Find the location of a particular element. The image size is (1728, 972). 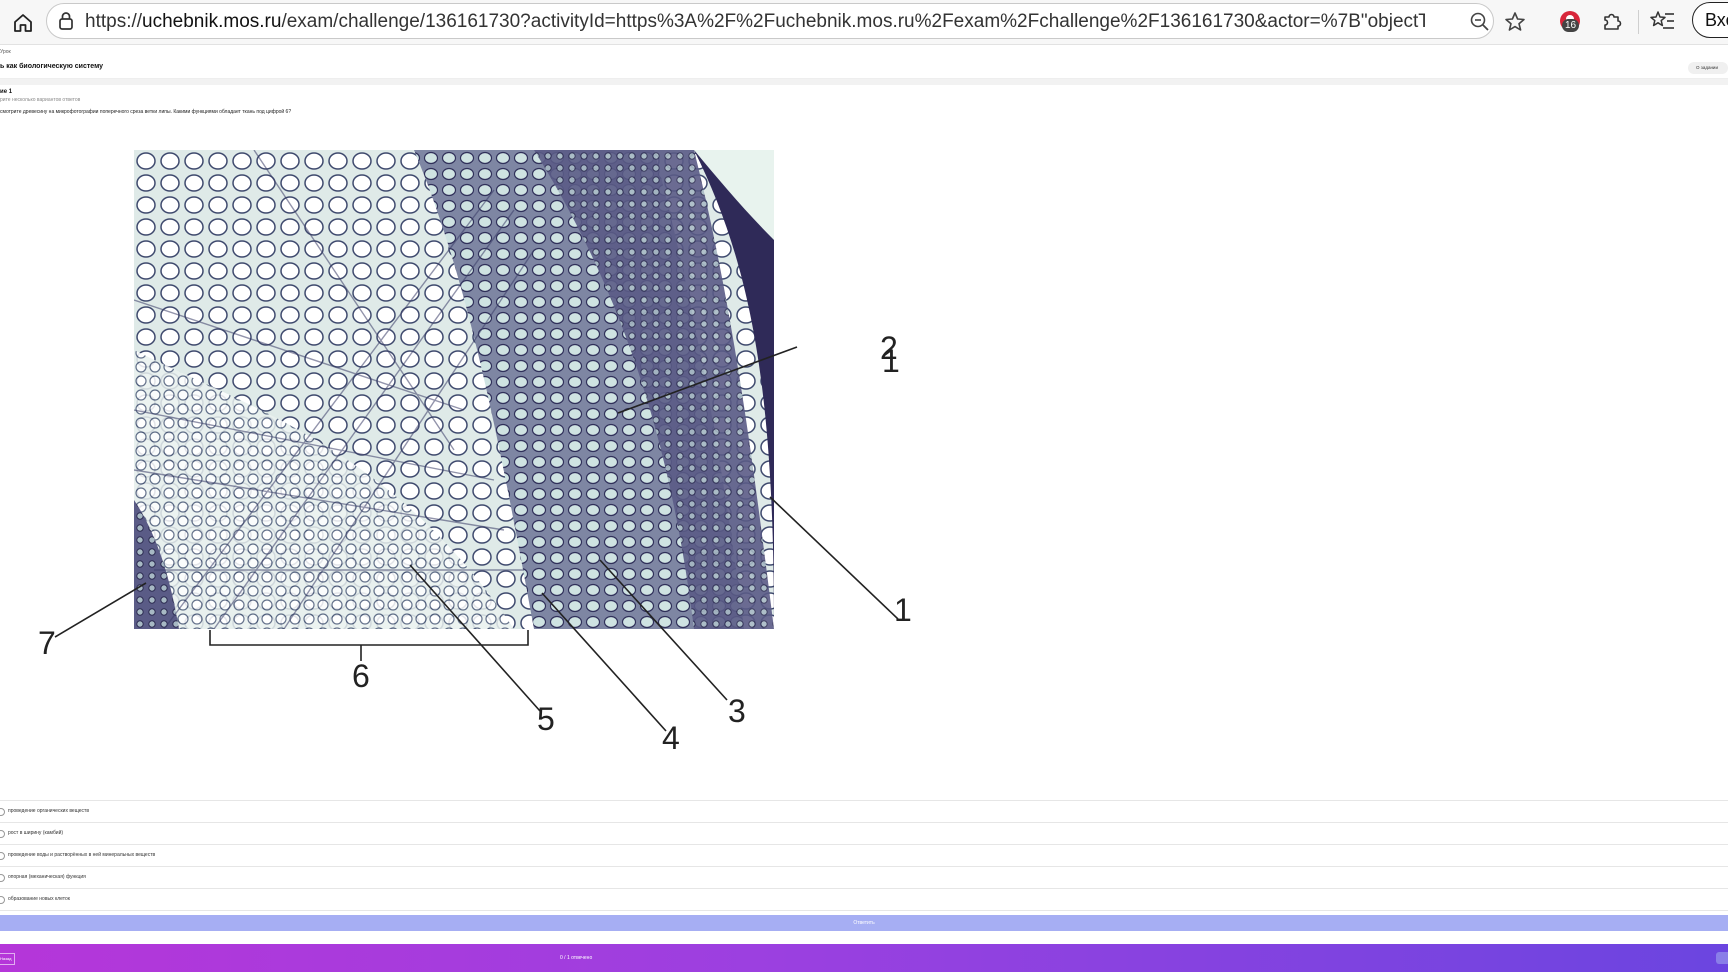

bottom-navigation: Назад 0 / 1 отвечено is located at coordinates (864, 958).